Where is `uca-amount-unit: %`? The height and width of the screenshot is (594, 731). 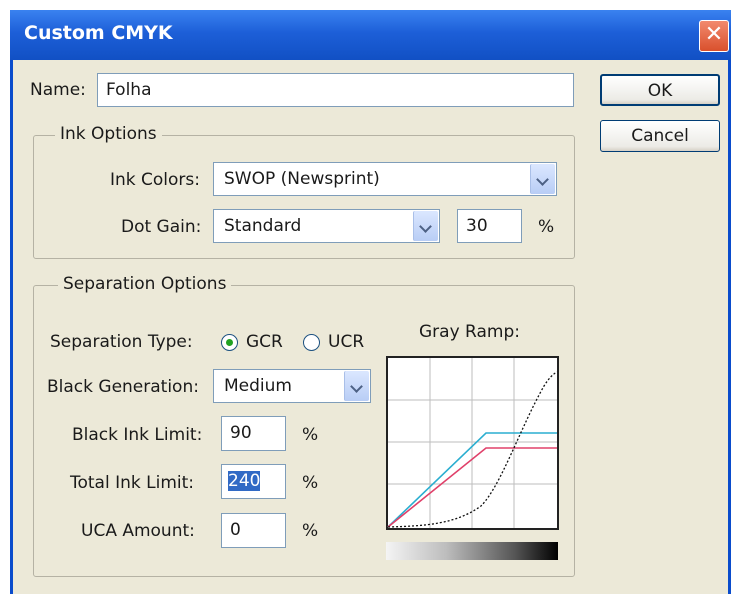
uca-amount-unit: % is located at coordinates (310, 531).